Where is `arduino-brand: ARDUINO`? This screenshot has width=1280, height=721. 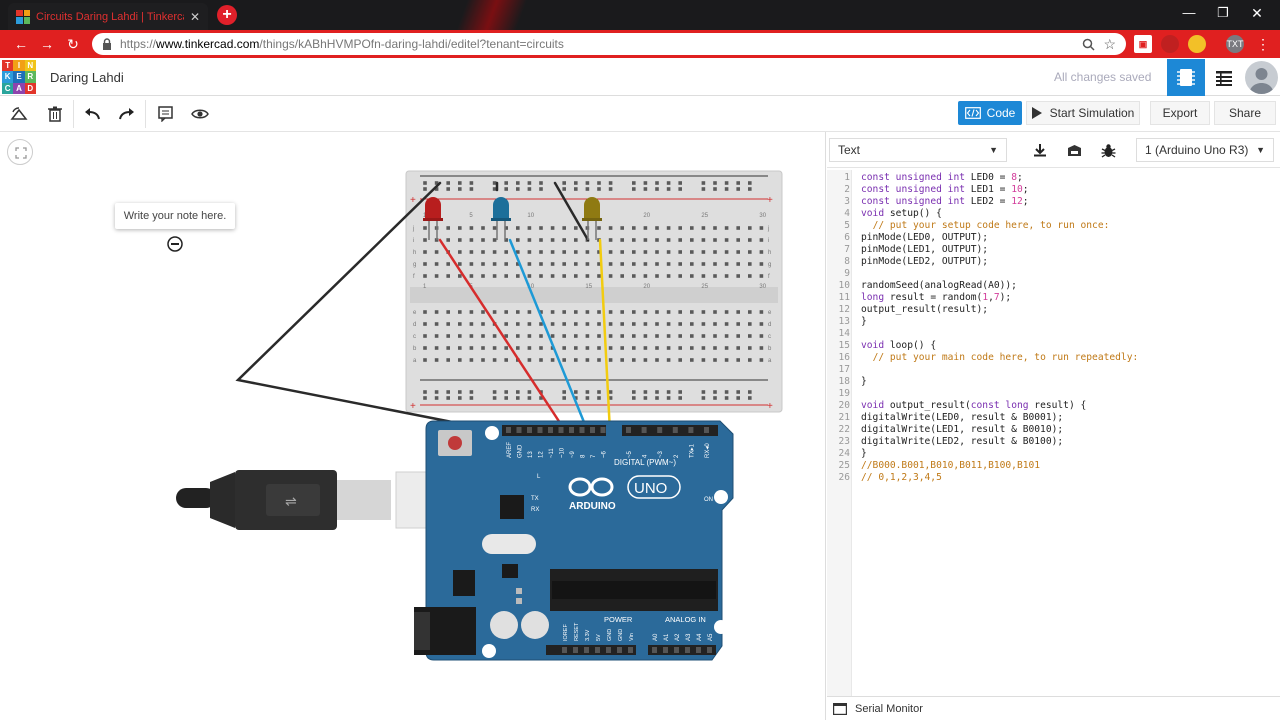 arduino-brand: ARDUINO is located at coordinates (592, 506).